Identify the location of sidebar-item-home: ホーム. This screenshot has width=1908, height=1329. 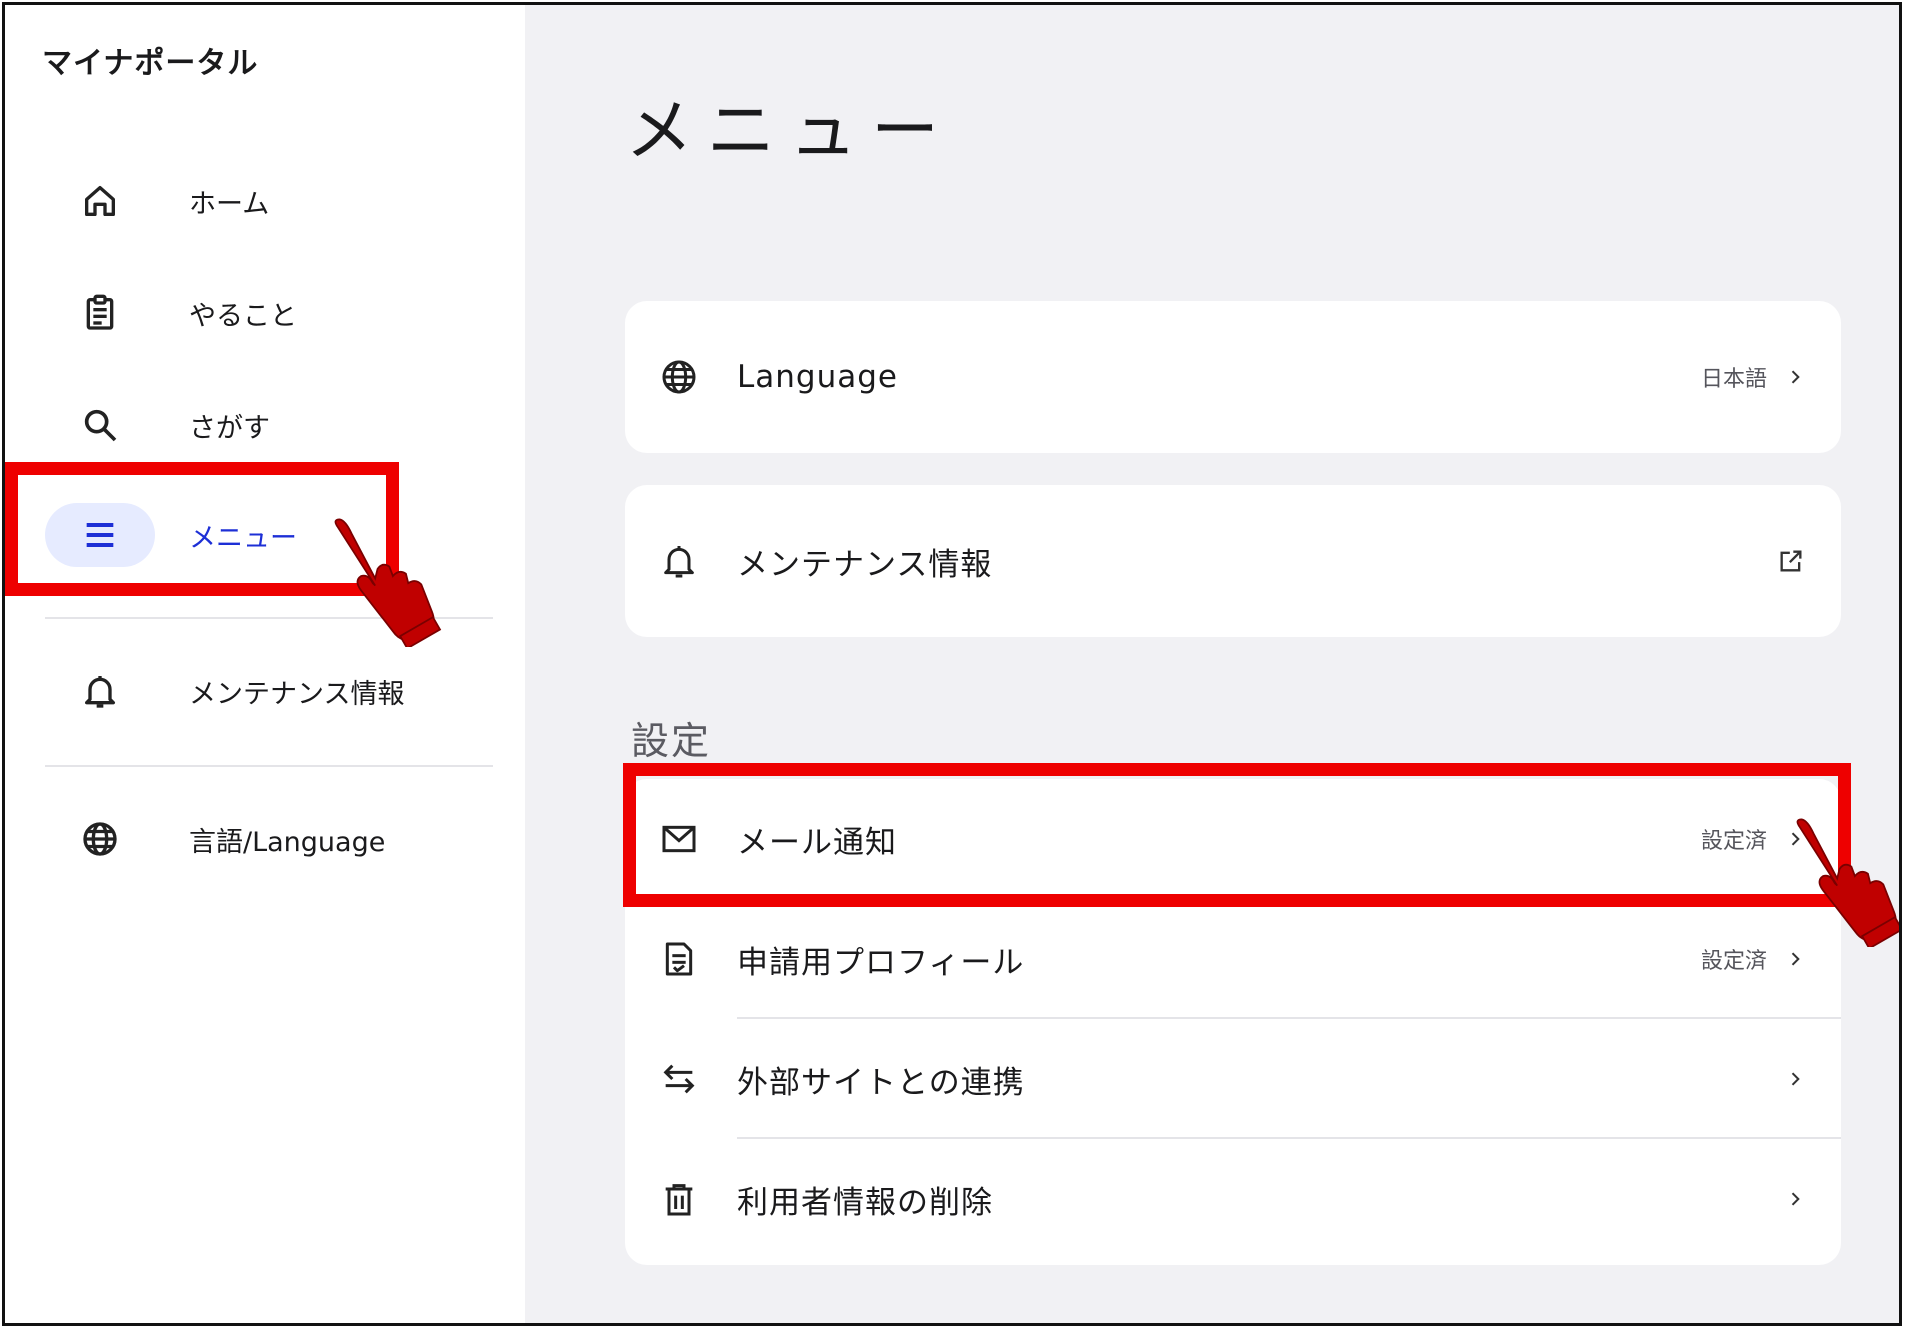
(265, 201).